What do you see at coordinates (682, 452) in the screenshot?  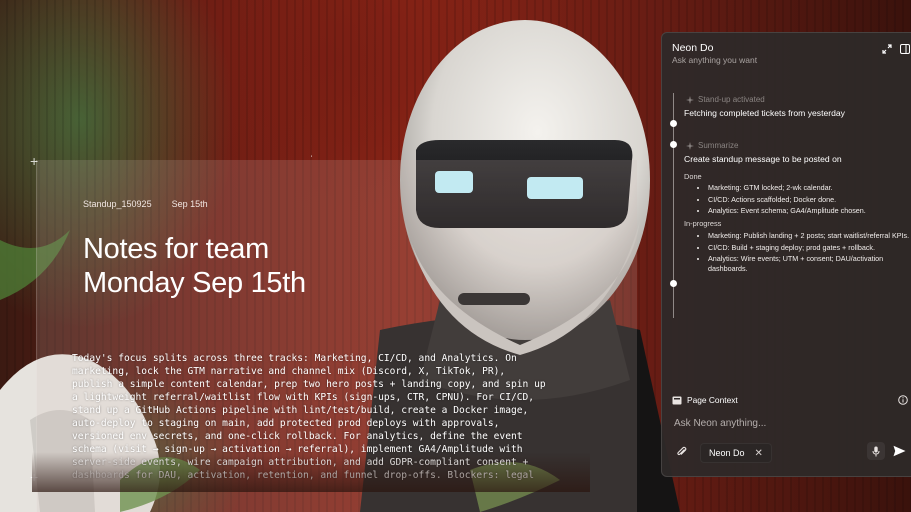 I see `attach-icon` at bounding box center [682, 452].